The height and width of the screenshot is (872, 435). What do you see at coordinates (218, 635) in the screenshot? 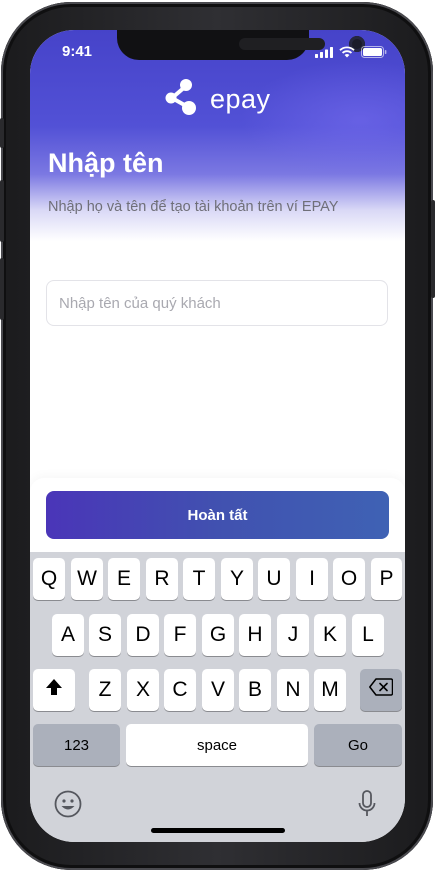
I see `key-g: G` at bounding box center [218, 635].